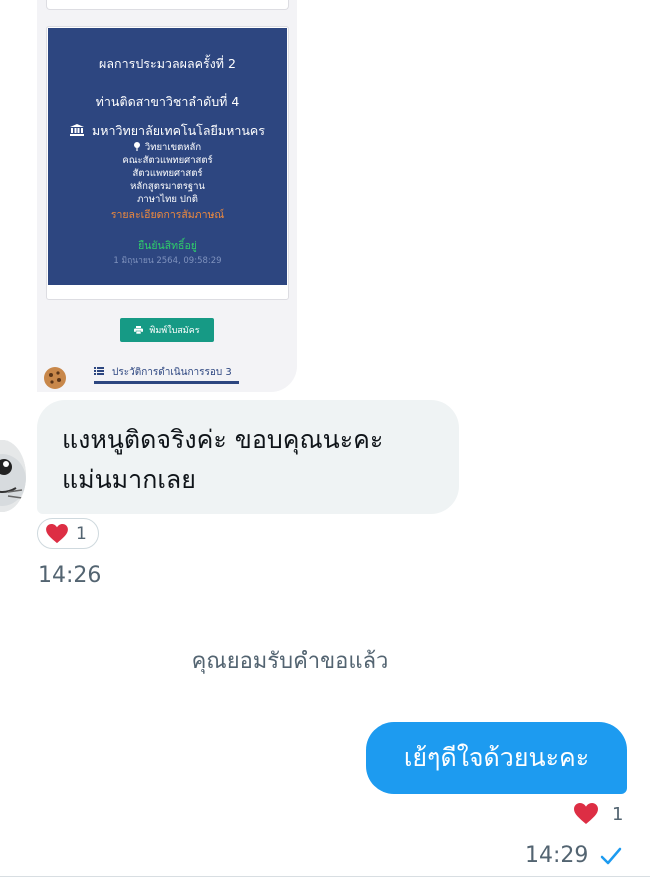  What do you see at coordinates (166, 382) in the screenshot?
I see `history-underline` at bounding box center [166, 382].